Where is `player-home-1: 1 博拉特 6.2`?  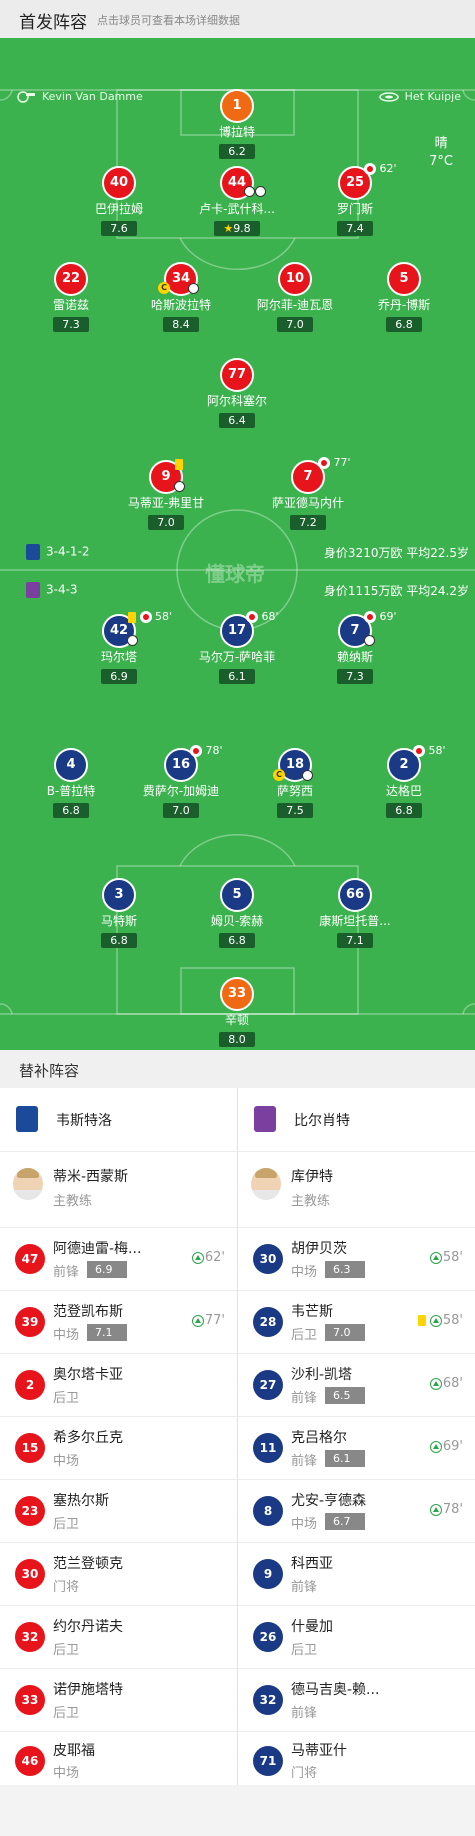
player-home-1: 1 博拉特 6.2 is located at coordinates (237, 124).